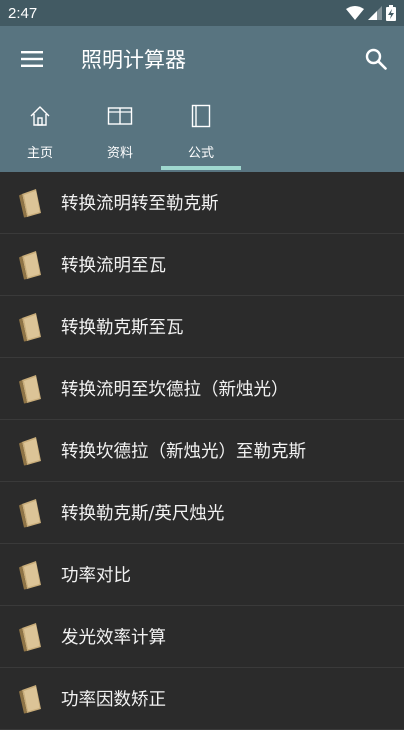 Image resolution: width=404 pixels, height=730 pixels. I want to click on tab-home-label: 主页, so click(39, 153).